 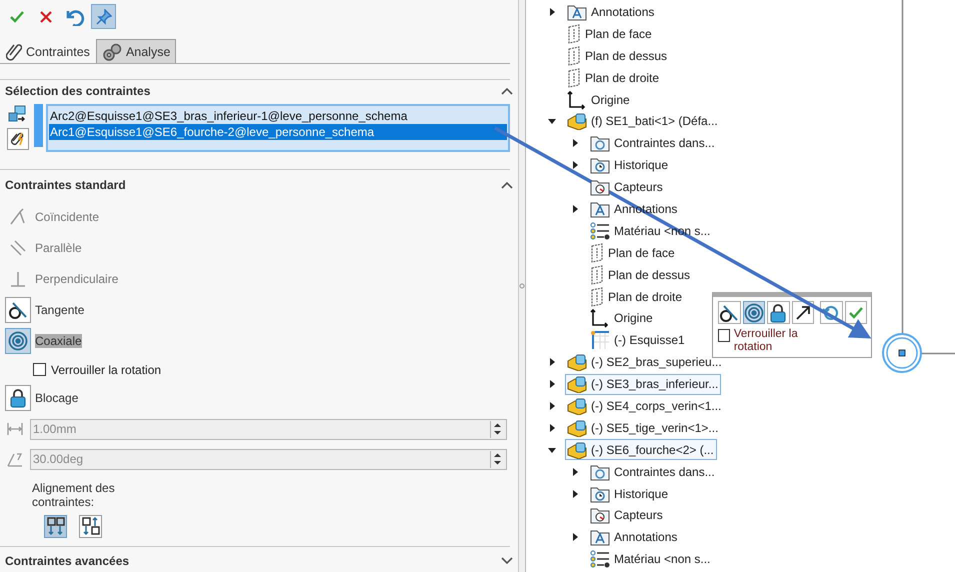 What do you see at coordinates (278, 132) in the screenshot?
I see `list-item: Arc1@Esquisse1@SE6_fourche-2@leve_personne_schema` at bounding box center [278, 132].